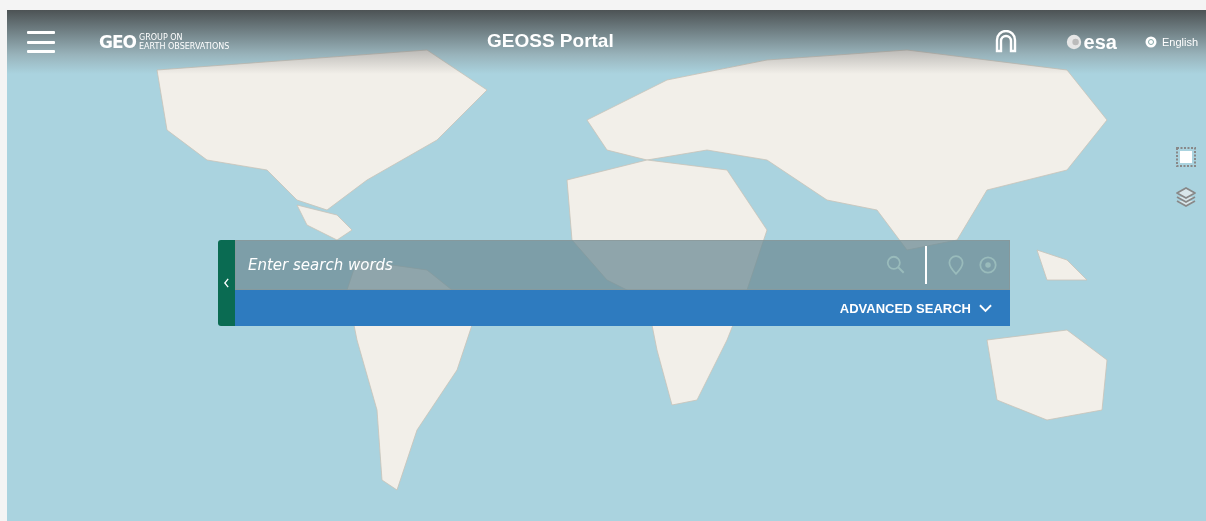 The width and height of the screenshot is (1206, 521). Describe the element at coordinates (560, 265) in the screenshot. I see `search-input: Enter search words` at that location.